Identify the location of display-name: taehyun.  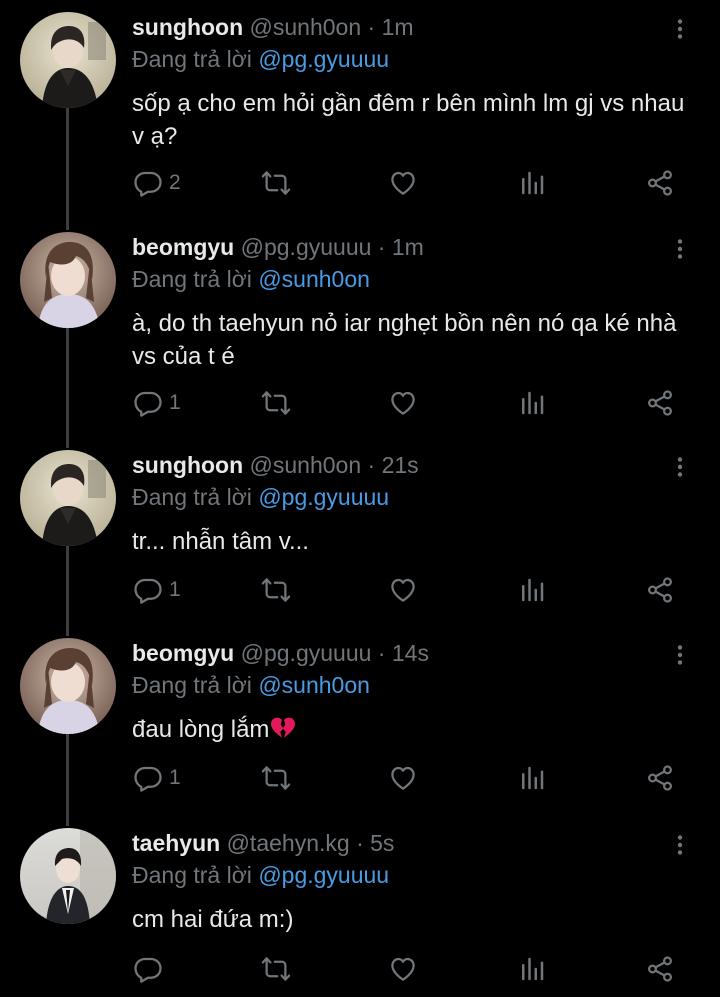
(176, 843).